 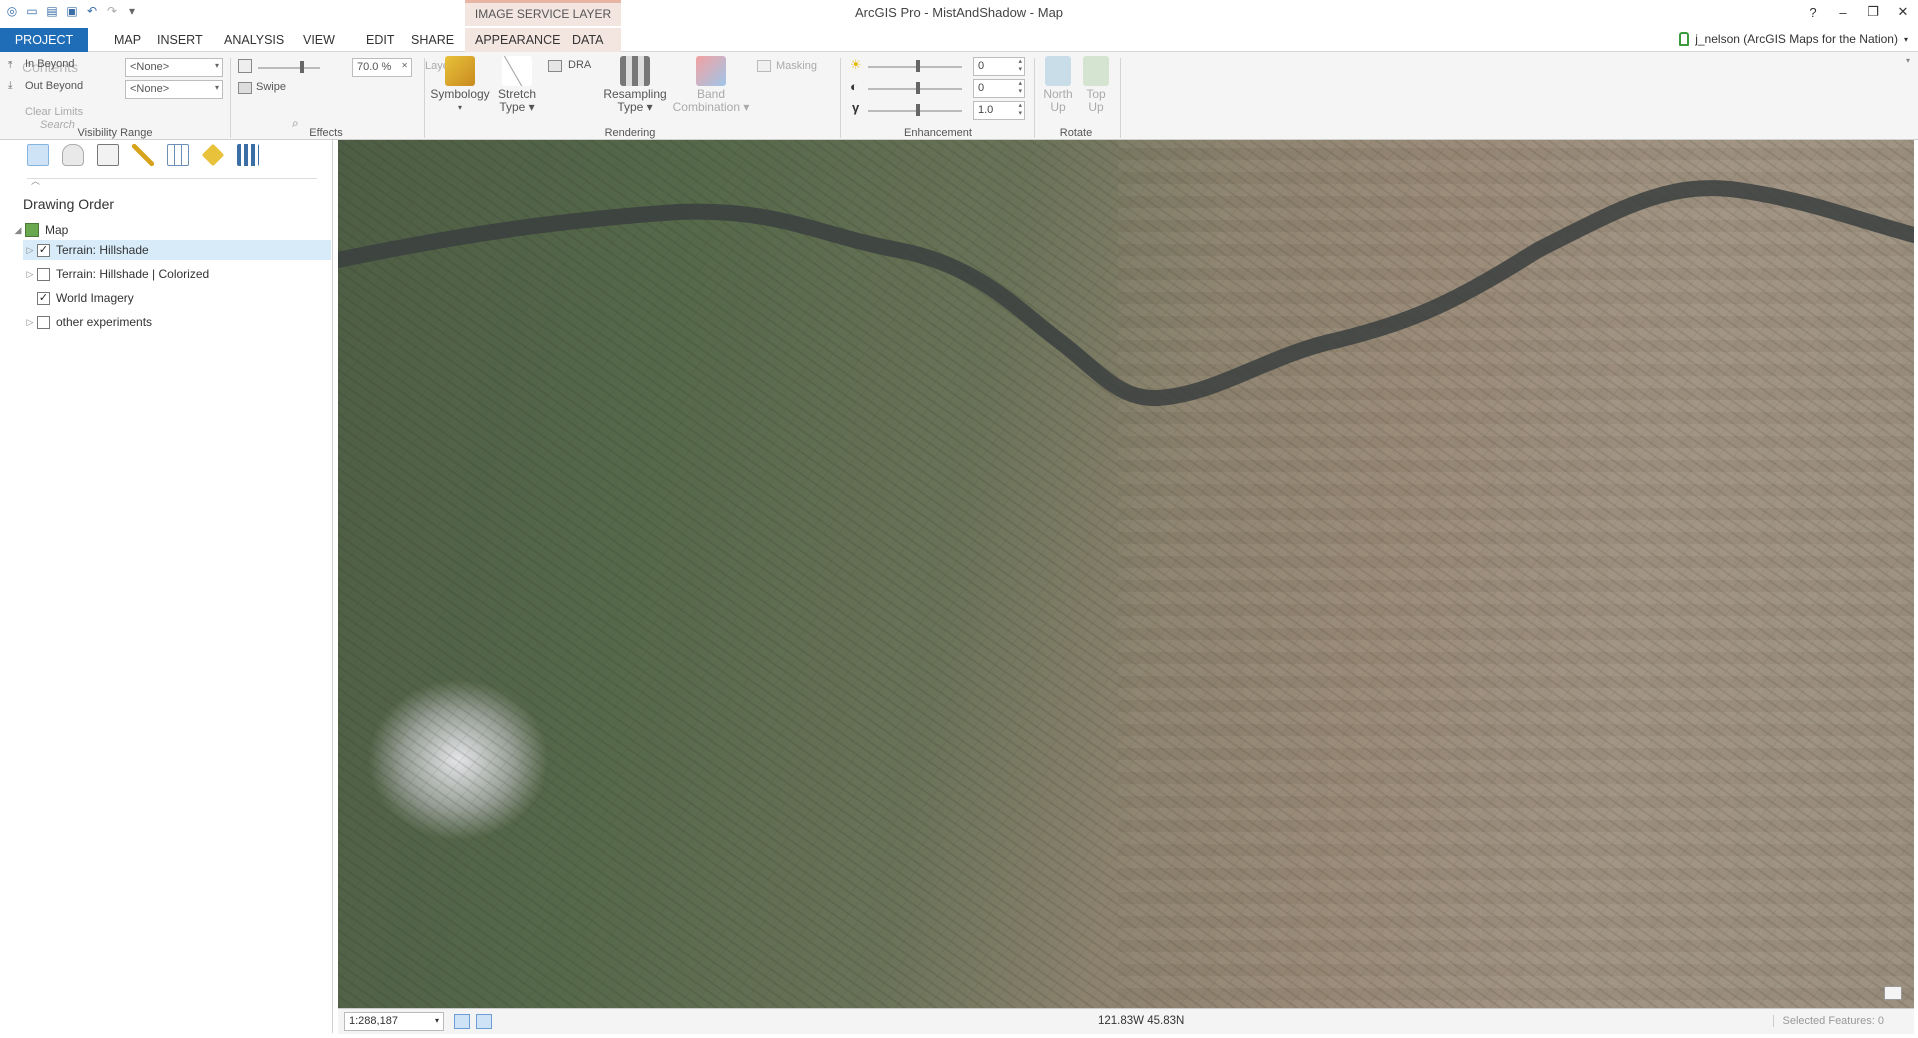 I want to click on list-by-data-source-icon, so click(x=73, y=155).